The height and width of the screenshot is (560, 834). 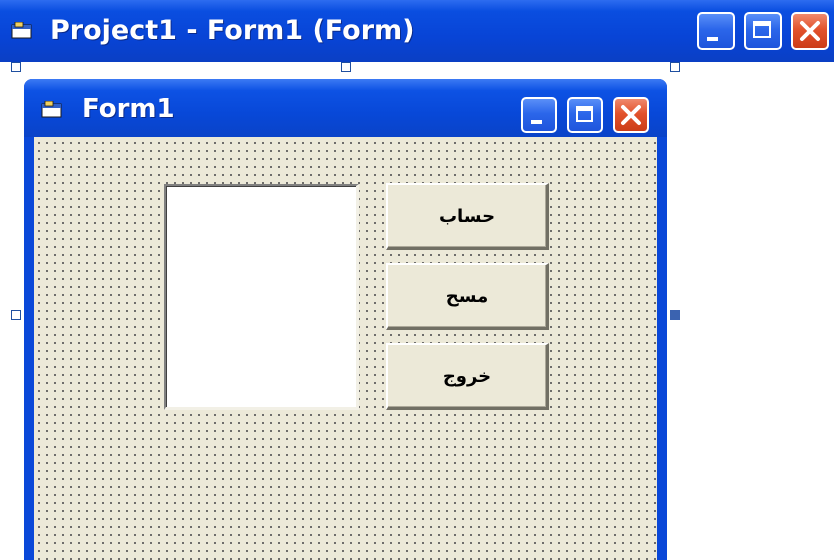 I want to click on designer-minimize-button, so click(x=716, y=31).